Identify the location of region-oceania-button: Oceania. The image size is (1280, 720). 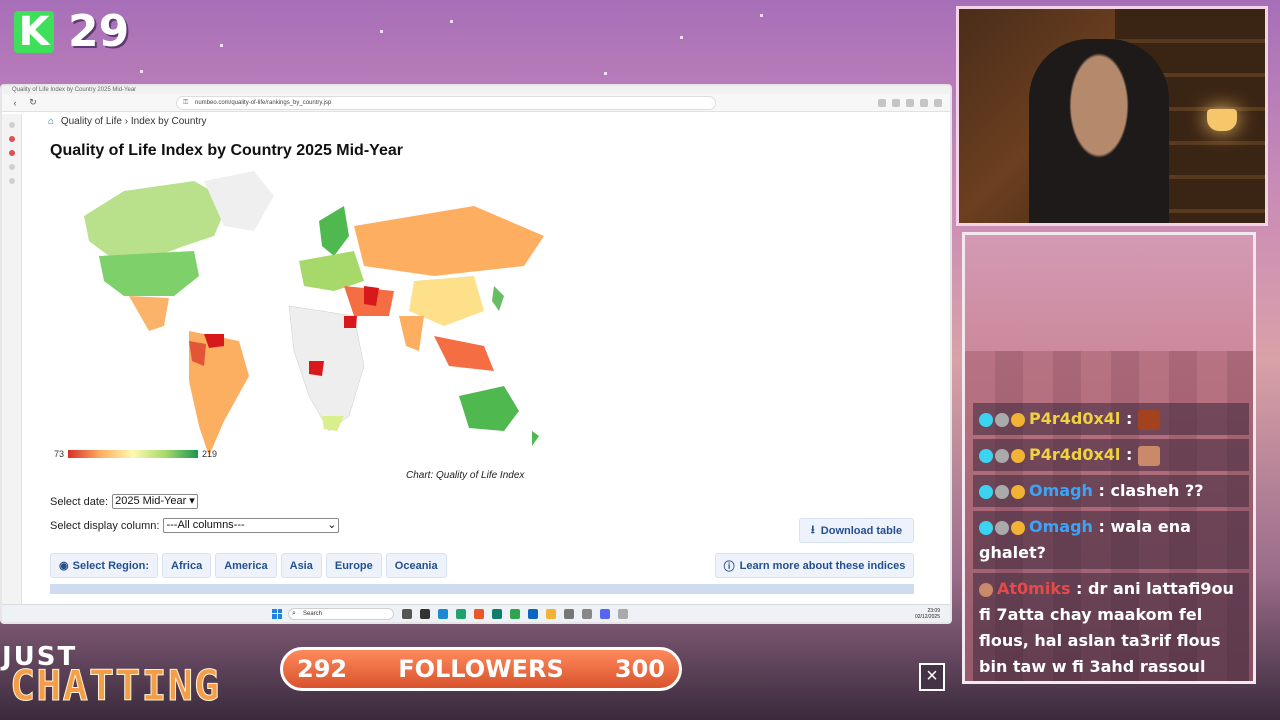
(416, 565).